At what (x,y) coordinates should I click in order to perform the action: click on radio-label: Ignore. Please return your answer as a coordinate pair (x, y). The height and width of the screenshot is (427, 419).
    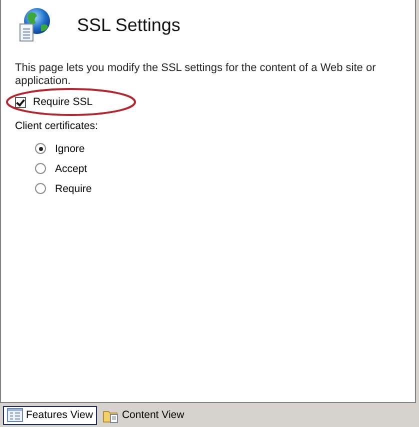
    Looking at the image, I should click on (70, 148).